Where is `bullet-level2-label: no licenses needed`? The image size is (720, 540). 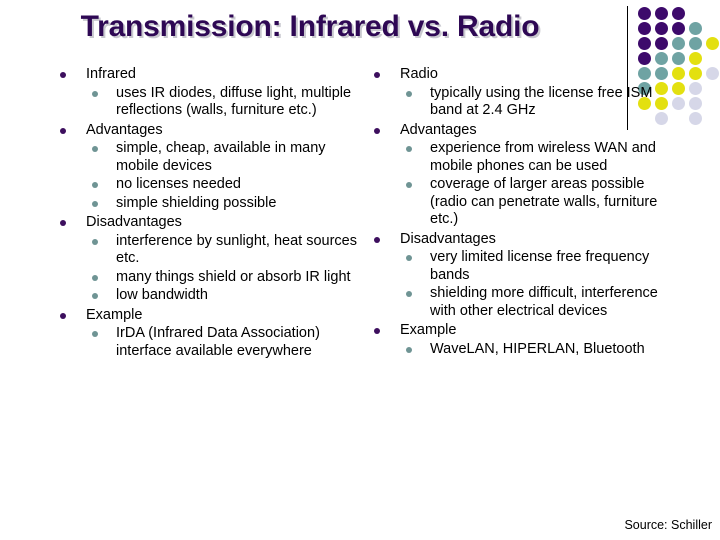
bullet-level2-label: no licenses needed is located at coordinates (178, 184).